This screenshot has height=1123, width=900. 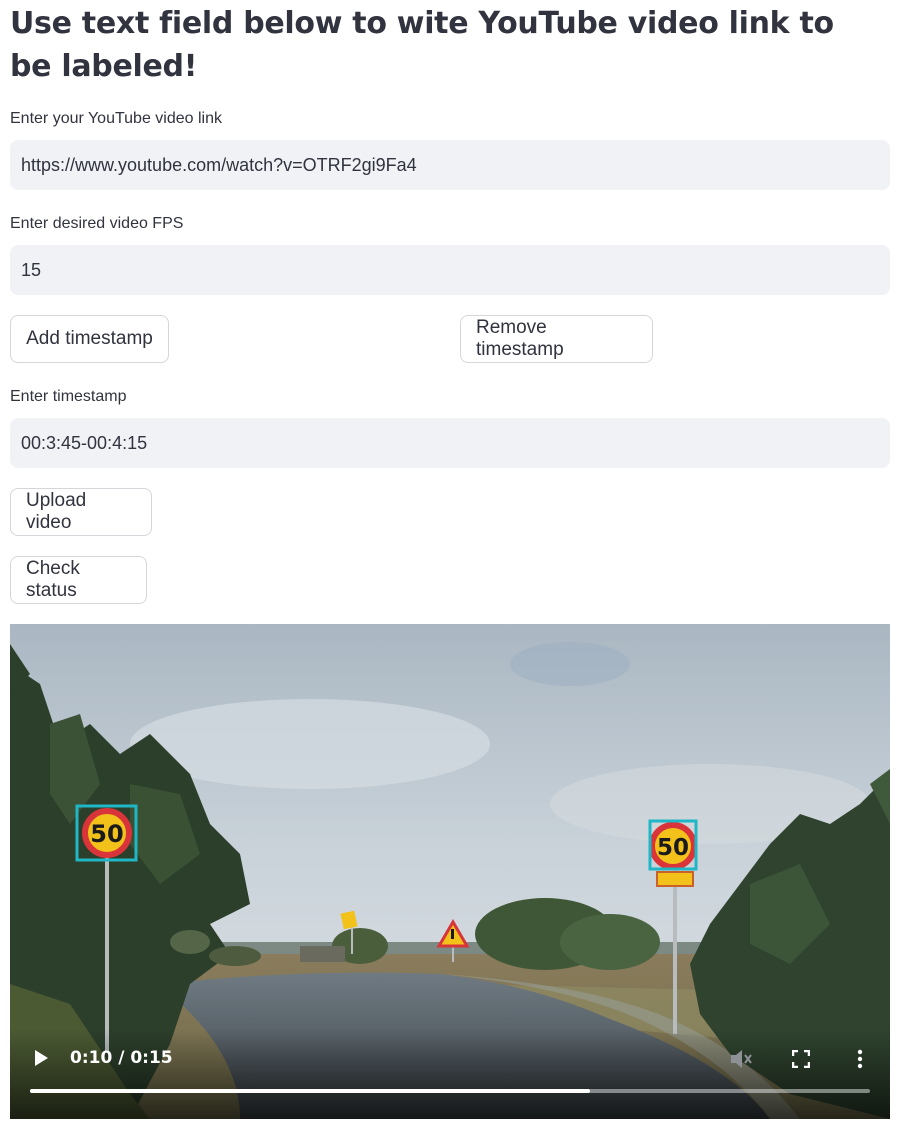 I want to click on mute-button, so click(x=741, y=1061).